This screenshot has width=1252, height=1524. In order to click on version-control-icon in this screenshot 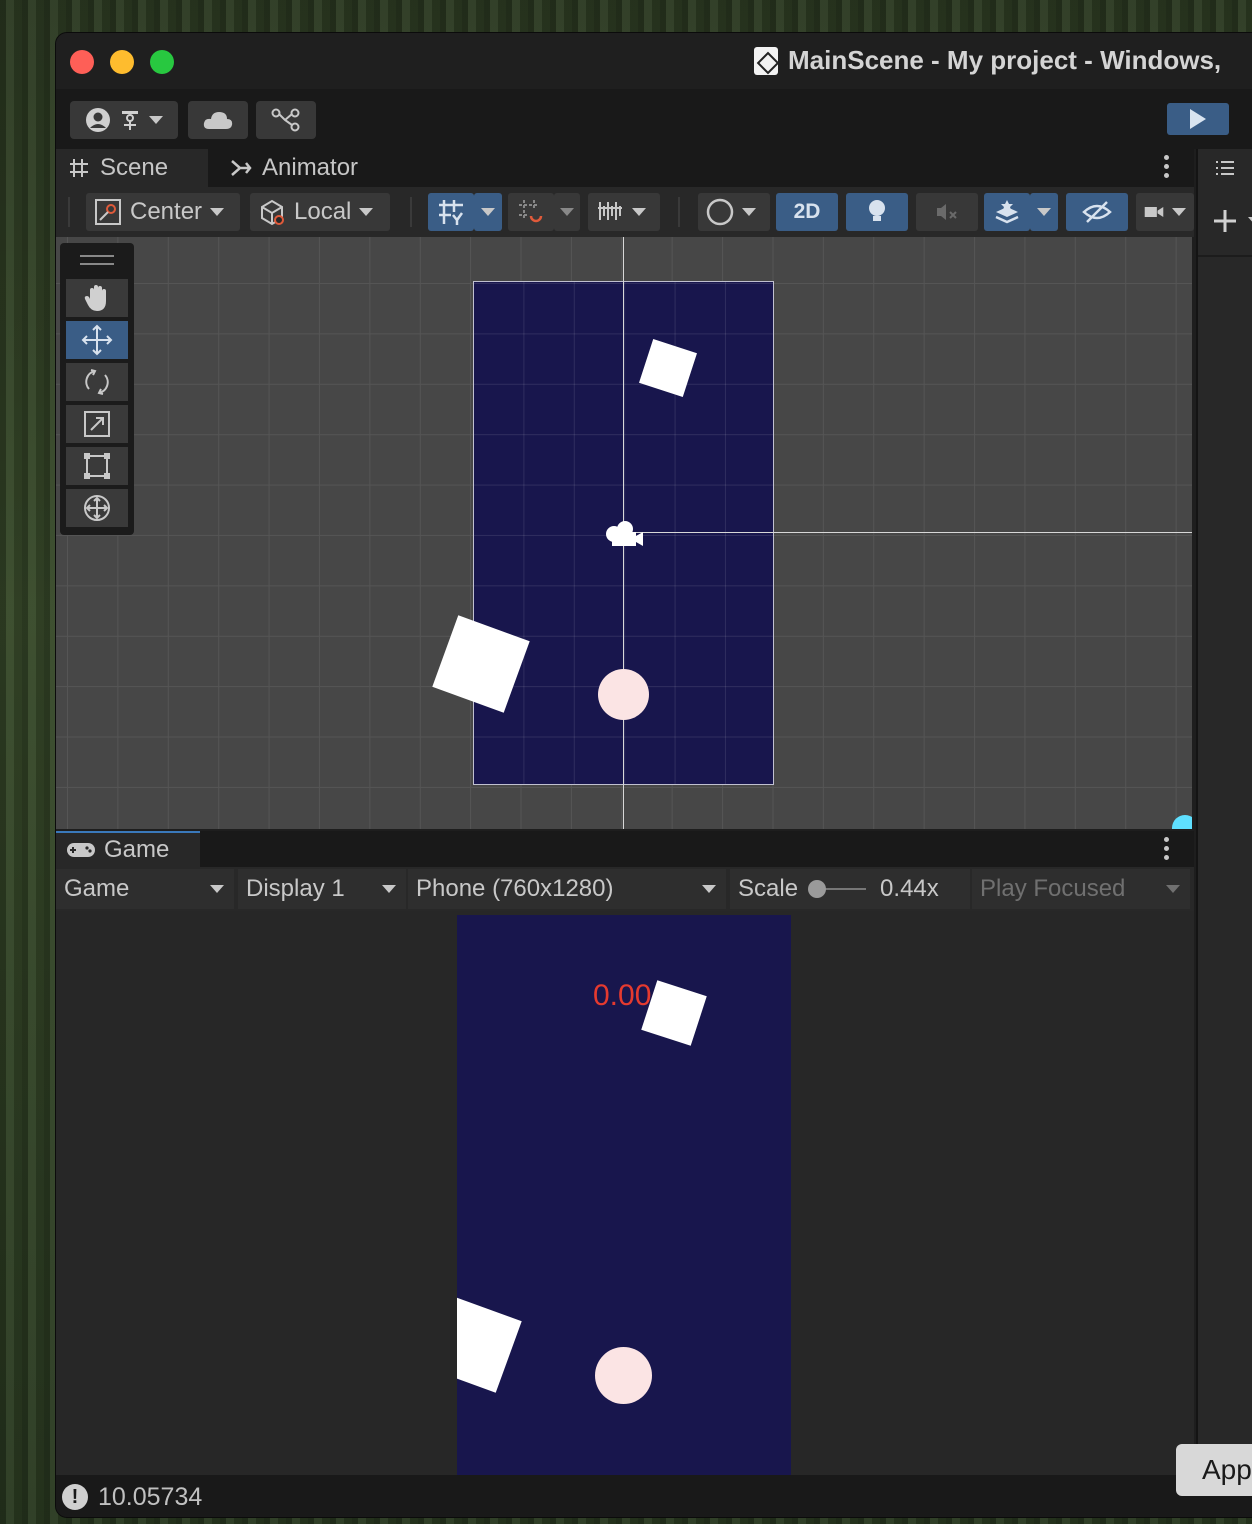, I will do `click(285, 120)`.